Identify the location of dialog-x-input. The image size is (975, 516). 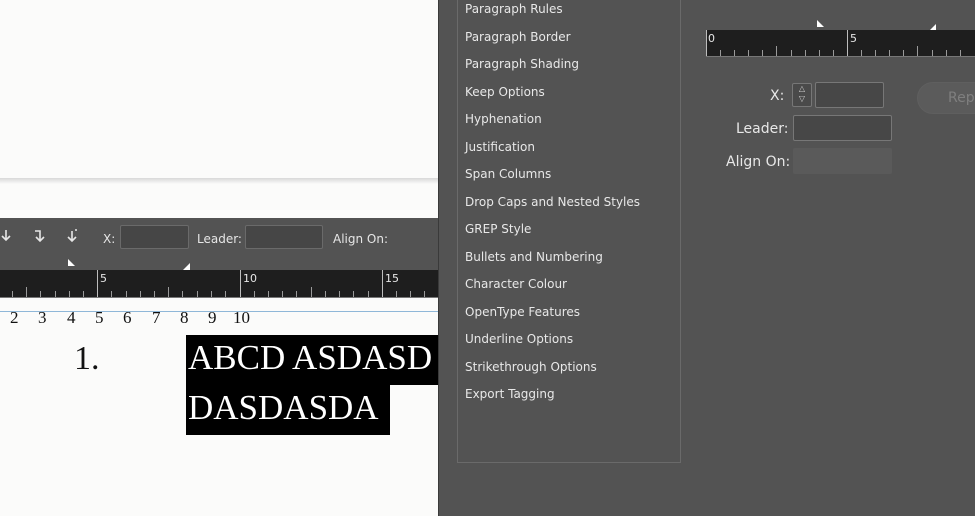
(849, 95).